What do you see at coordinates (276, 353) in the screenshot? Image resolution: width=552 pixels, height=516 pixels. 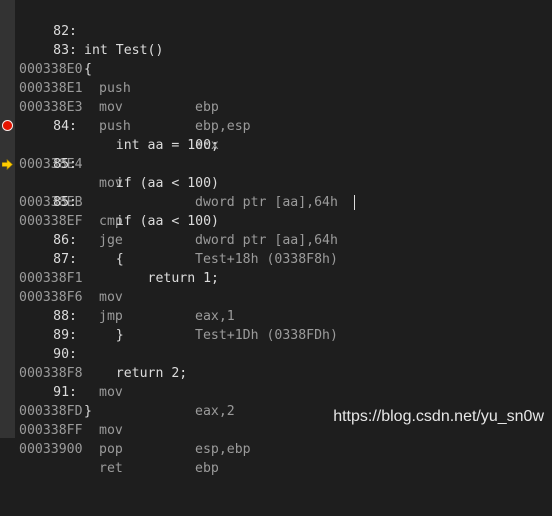 I see `source-line: 90: return 2;` at bounding box center [276, 353].